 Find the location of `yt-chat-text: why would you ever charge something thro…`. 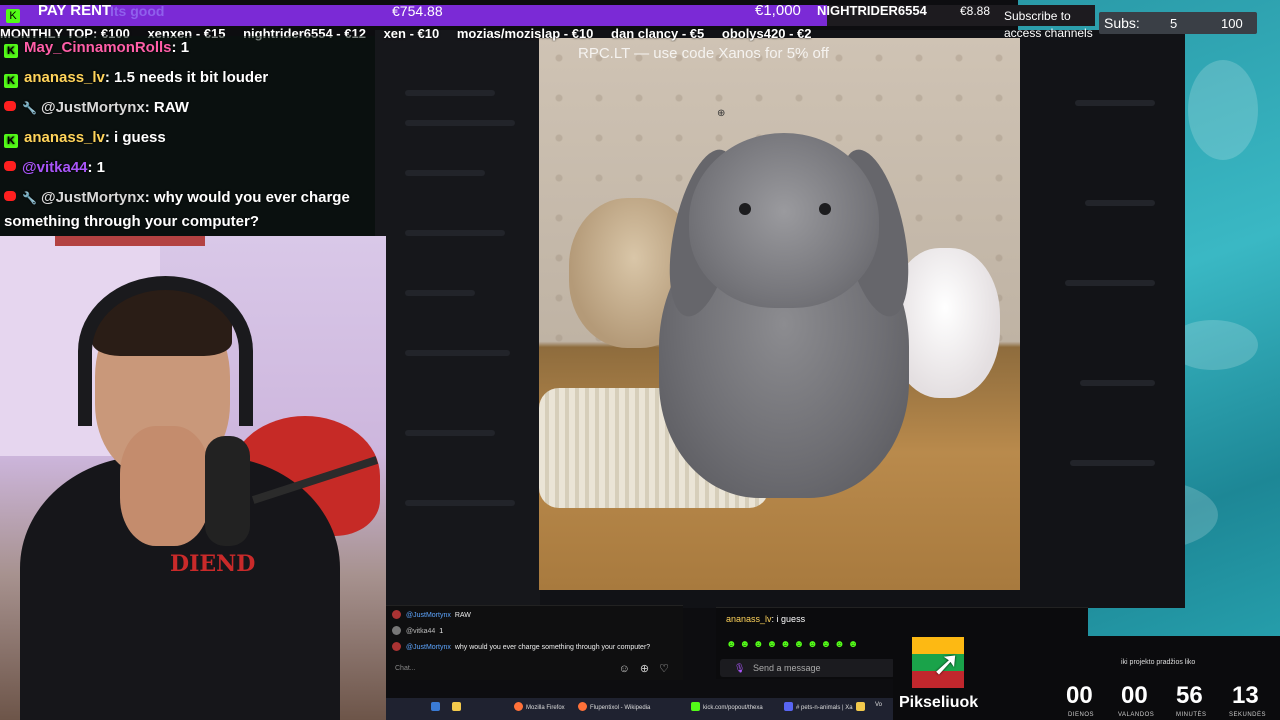

yt-chat-text: why would you ever charge something thro… is located at coordinates (552, 647).